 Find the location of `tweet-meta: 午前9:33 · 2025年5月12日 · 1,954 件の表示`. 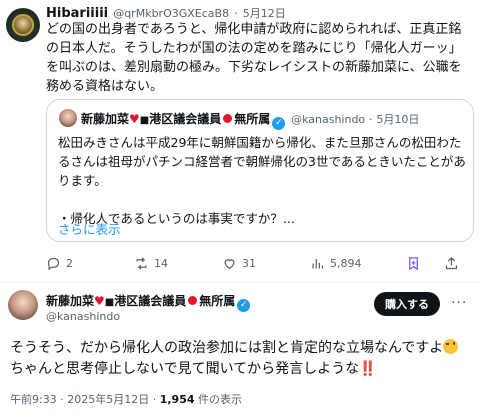

tweet-meta: 午前9:33 · 2025年5月12日 · 1,954 件の表示 is located at coordinates (126, 399).